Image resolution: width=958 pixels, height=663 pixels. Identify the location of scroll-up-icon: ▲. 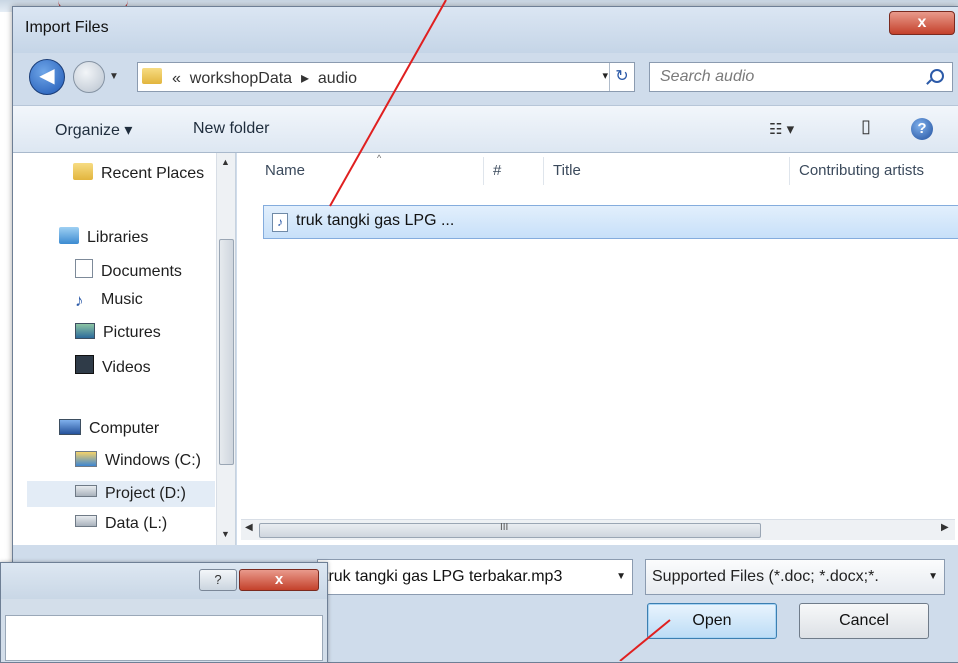
(225, 162).